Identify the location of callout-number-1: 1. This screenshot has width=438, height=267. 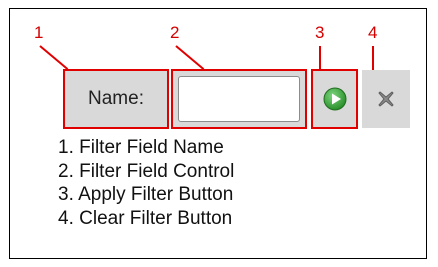
(39, 32).